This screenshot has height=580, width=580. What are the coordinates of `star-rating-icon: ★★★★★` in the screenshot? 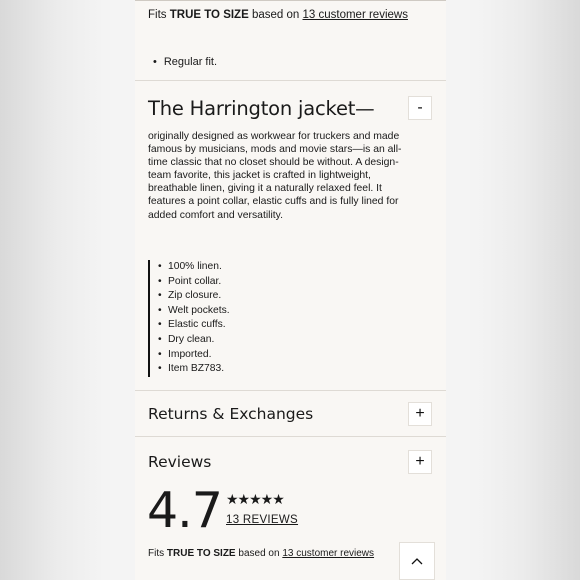 It's located at (255, 499).